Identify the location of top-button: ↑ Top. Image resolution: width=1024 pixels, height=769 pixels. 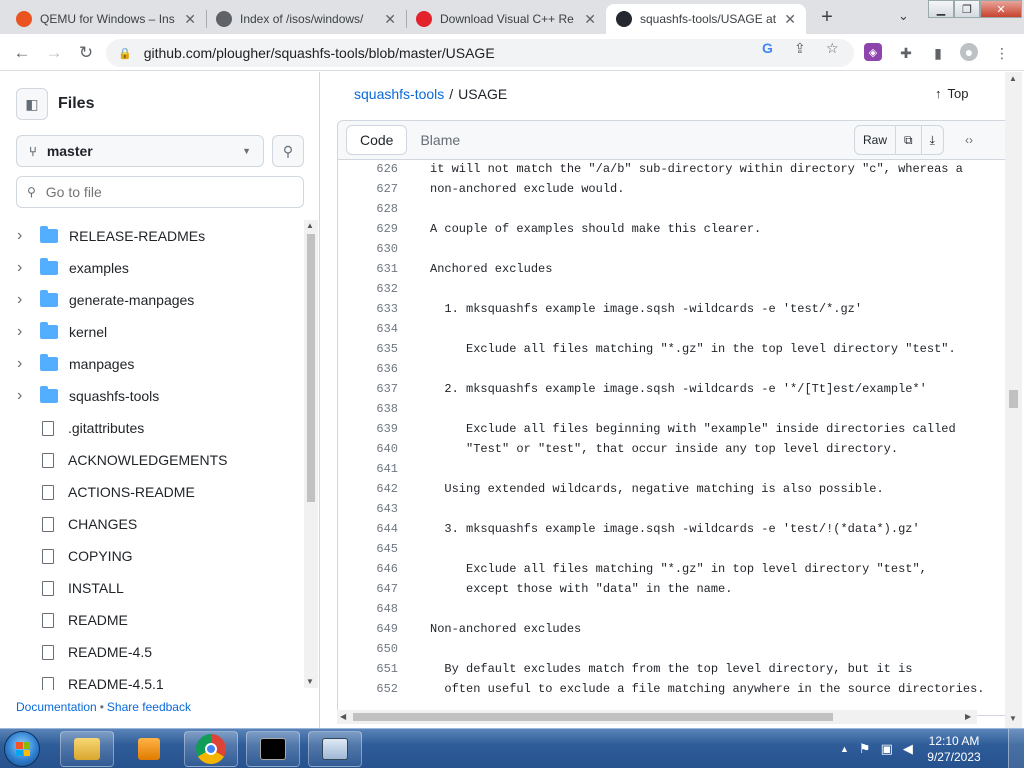
(951, 93).